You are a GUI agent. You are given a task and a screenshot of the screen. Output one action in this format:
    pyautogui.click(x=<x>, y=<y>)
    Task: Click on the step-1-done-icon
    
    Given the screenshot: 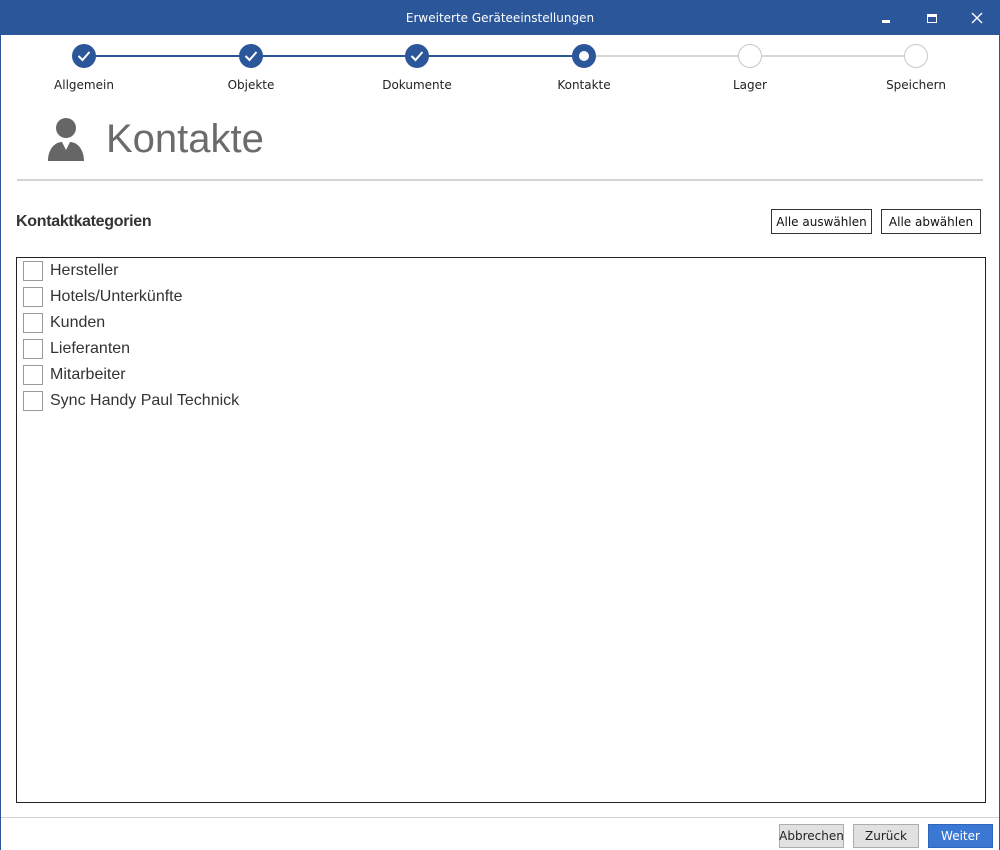 What is the action you would take?
    pyautogui.click(x=84, y=56)
    